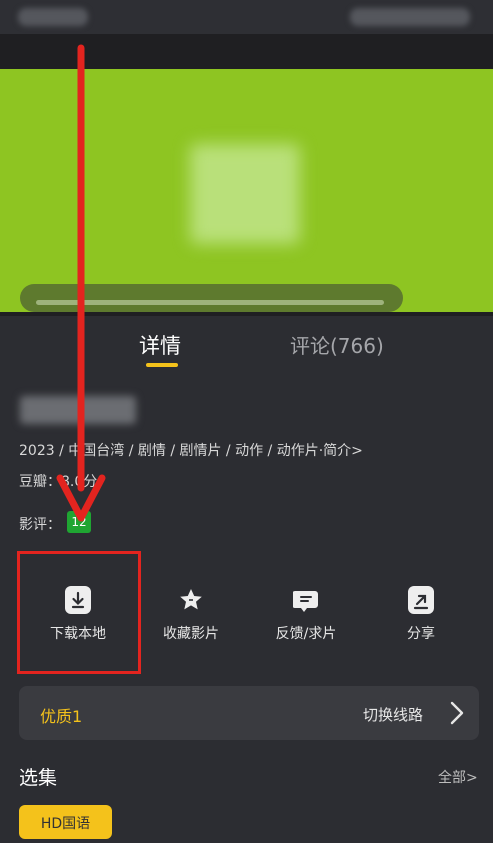 Image resolution: width=493 pixels, height=843 pixels. Describe the element at coordinates (160, 345) in the screenshot. I see `tab-details: 详情` at that location.